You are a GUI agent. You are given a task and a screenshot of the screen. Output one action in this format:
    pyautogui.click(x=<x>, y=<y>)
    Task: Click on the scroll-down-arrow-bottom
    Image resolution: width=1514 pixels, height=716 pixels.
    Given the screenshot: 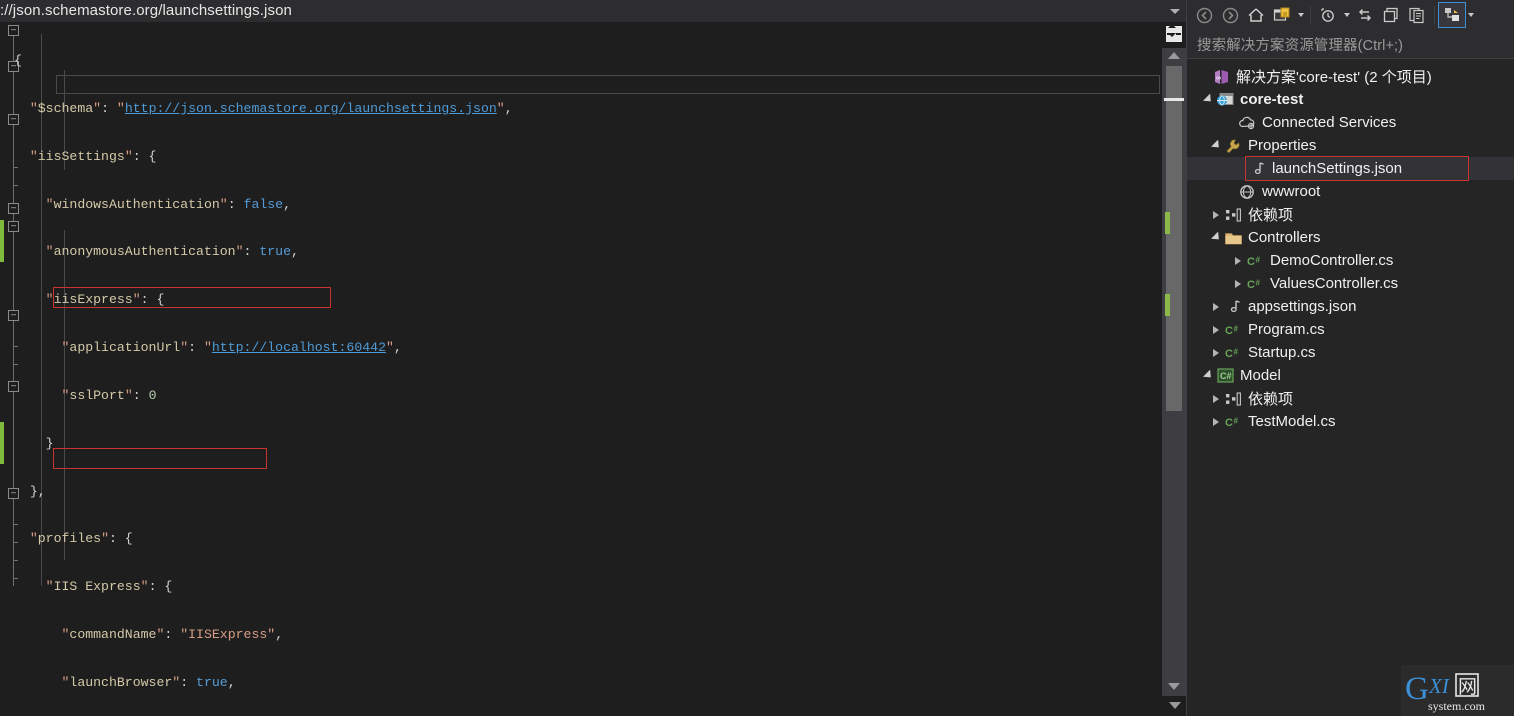 What is the action you would take?
    pyautogui.click(x=1175, y=705)
    